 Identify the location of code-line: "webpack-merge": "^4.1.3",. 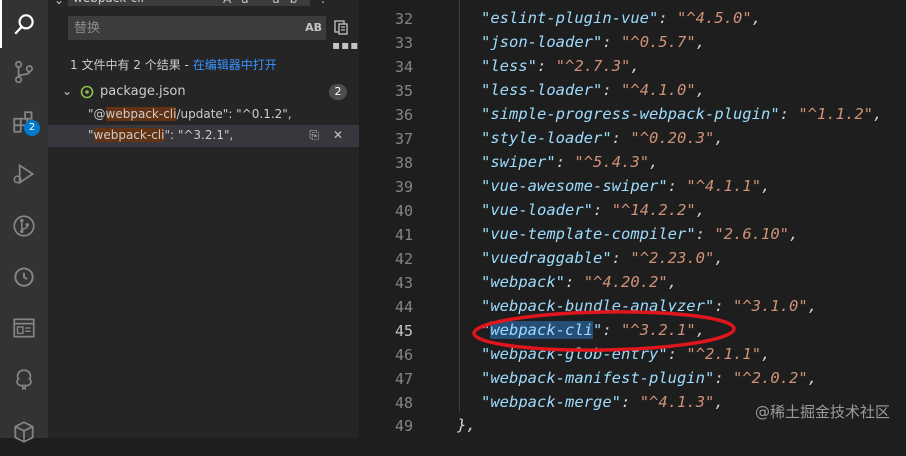
(602, 402).